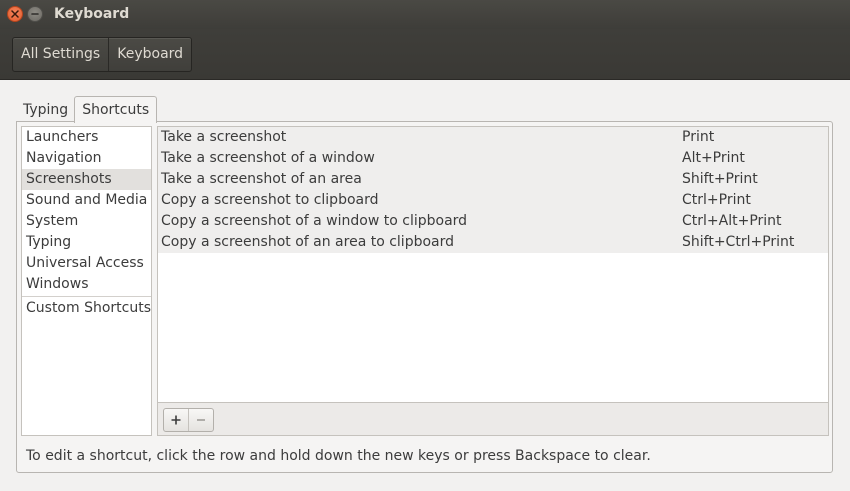 The image size is (850, 491). I want to click on shortcut-accelerator: Shift+Print, so click(720, 179).